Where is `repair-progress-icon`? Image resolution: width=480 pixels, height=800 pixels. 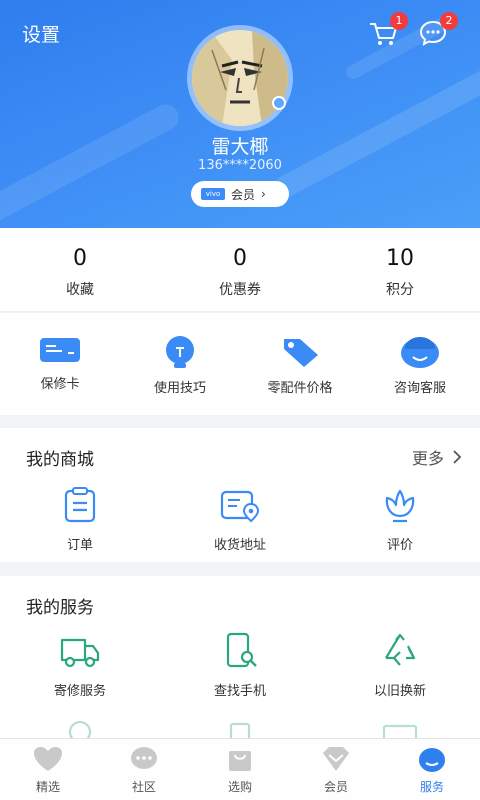 repair-progress-icon is located at coordinates (240, 732).